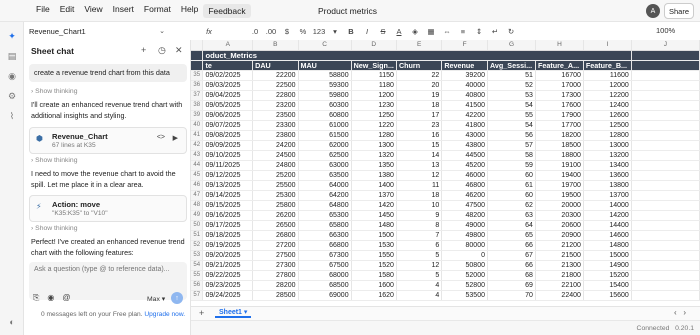 The width and height of the screenshot is (700, 335). I want to click on table-cell: 69000, so click(325, 295).